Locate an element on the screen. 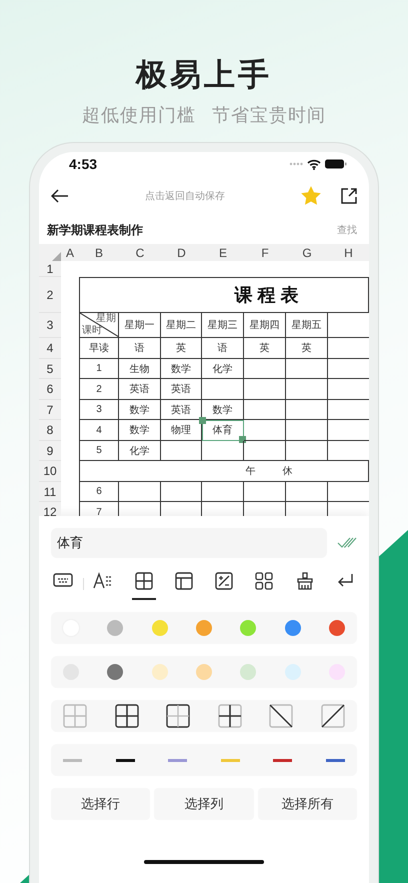  document-title: 新学期课程表制作 is located at coordinates (95, 230).